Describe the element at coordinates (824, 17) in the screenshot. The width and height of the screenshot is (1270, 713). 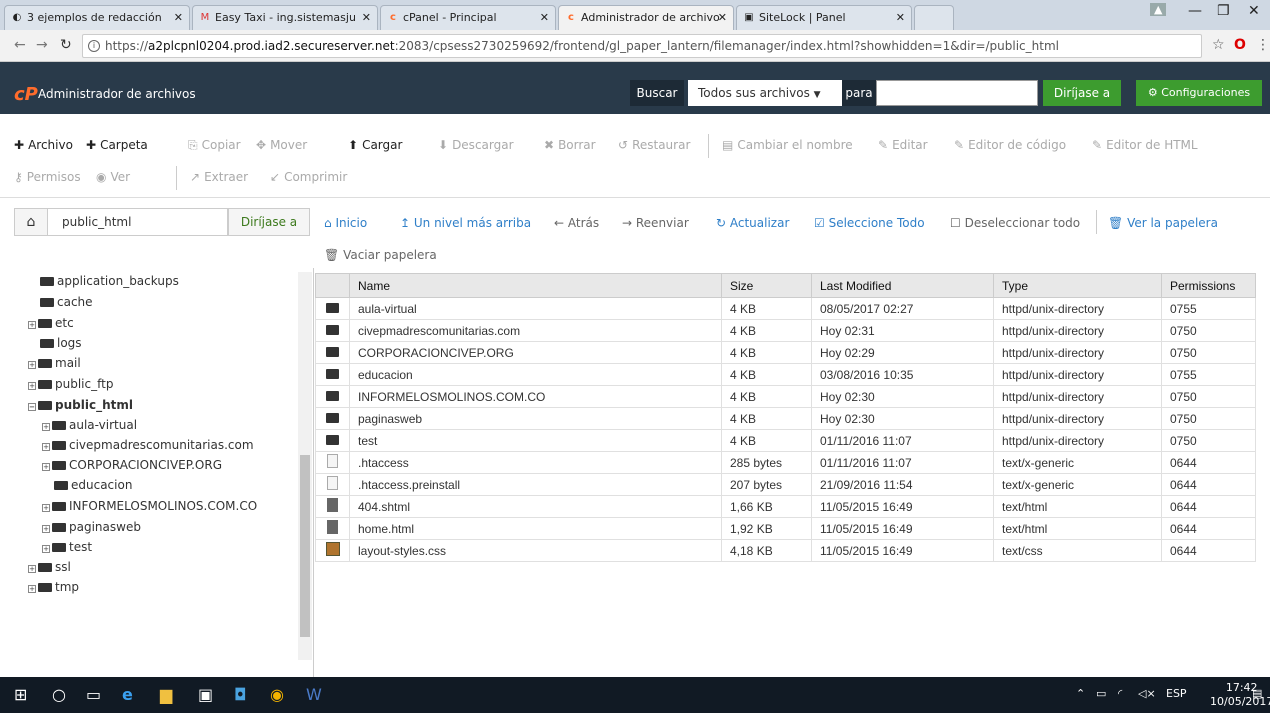
I see `tab-sitelock: ▣ SiteLock | Panel ✕` at that location.